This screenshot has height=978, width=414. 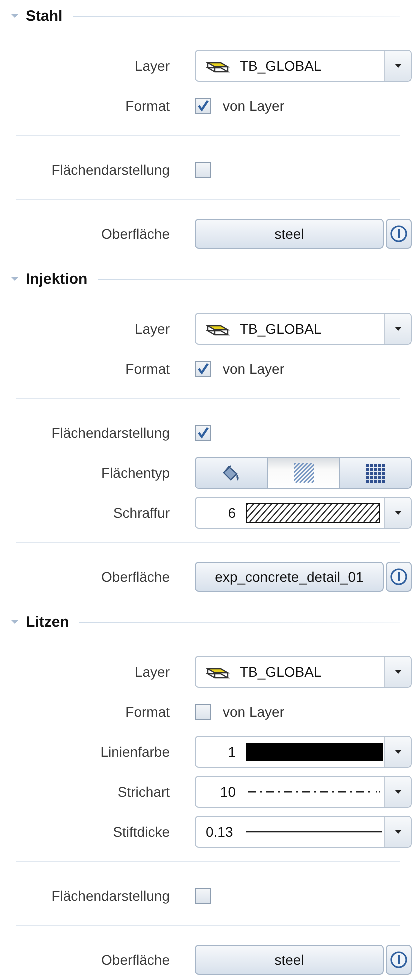 What do you see at coordinates (141, 513) in the screenshot?
I see `field-label: Schraffur` at bounding box center [141, 513].